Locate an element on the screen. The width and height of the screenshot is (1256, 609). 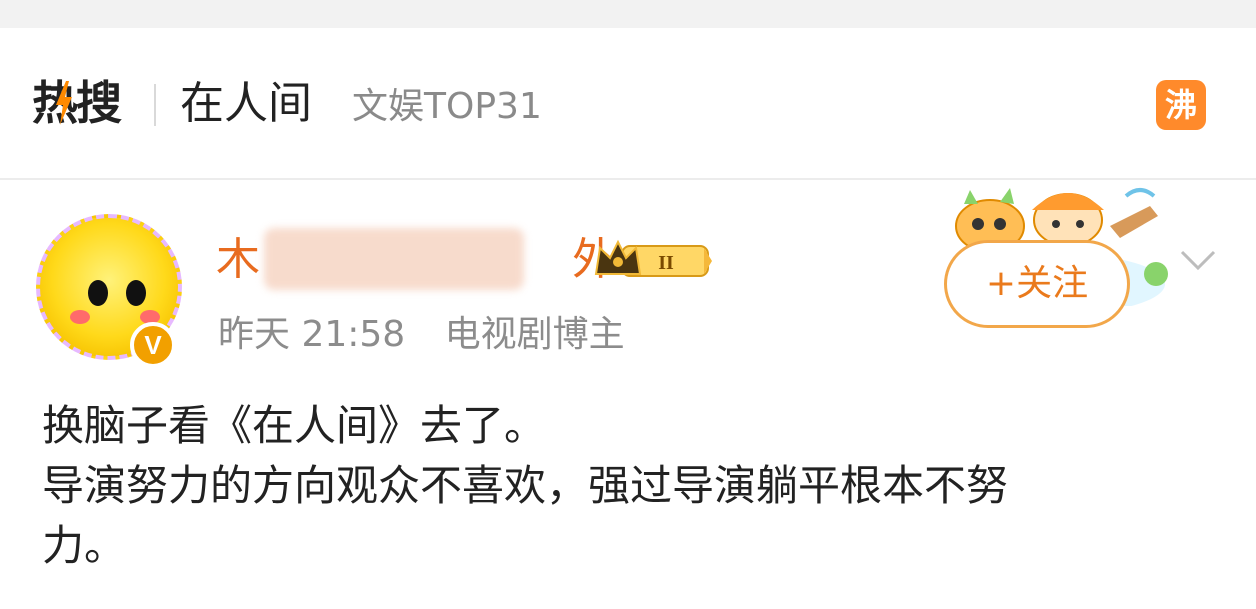
hot-search-logo: 热搜 is located at coordinates (77, 103).